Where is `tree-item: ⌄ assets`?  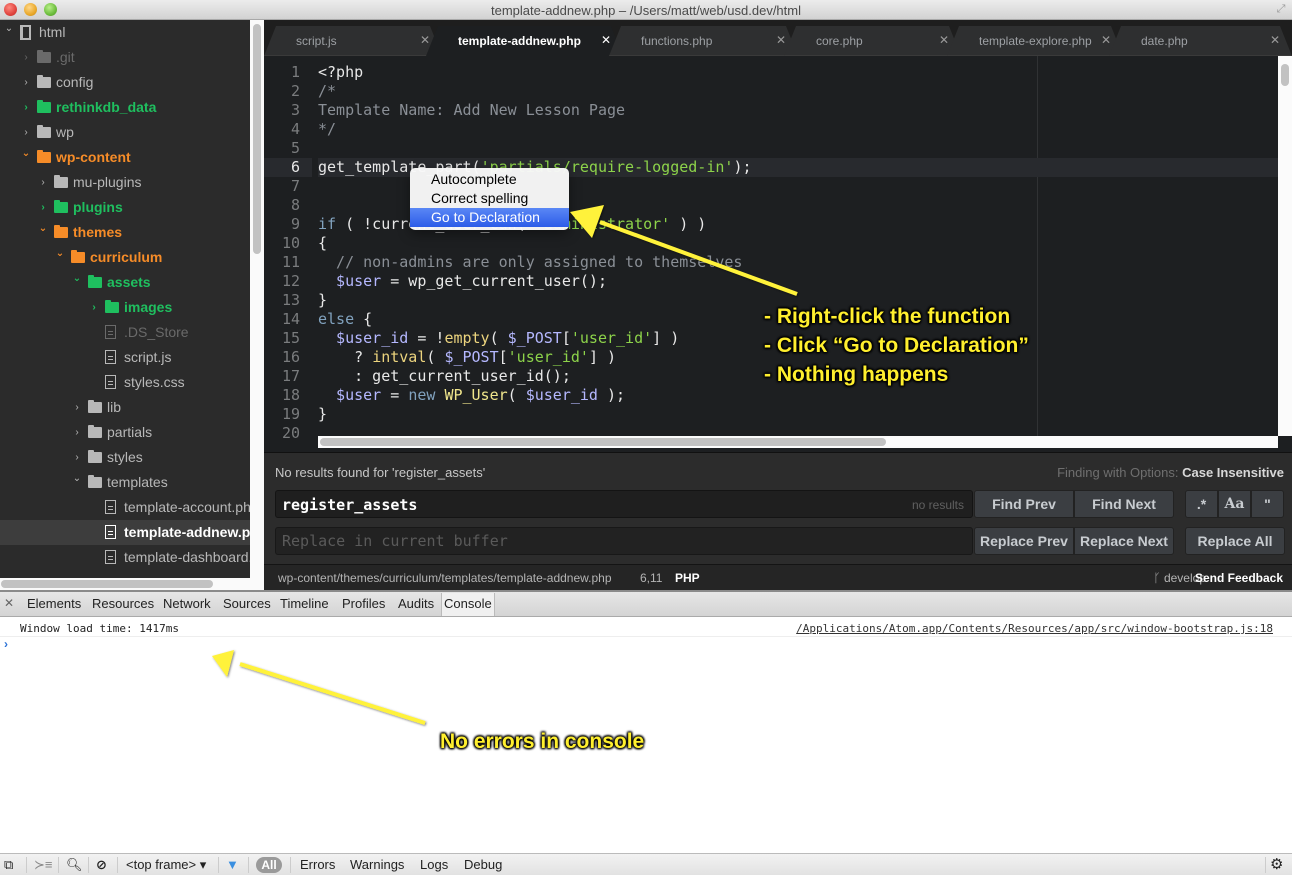
tree-item: ⌄ assets is located at coordinates (125, 282).